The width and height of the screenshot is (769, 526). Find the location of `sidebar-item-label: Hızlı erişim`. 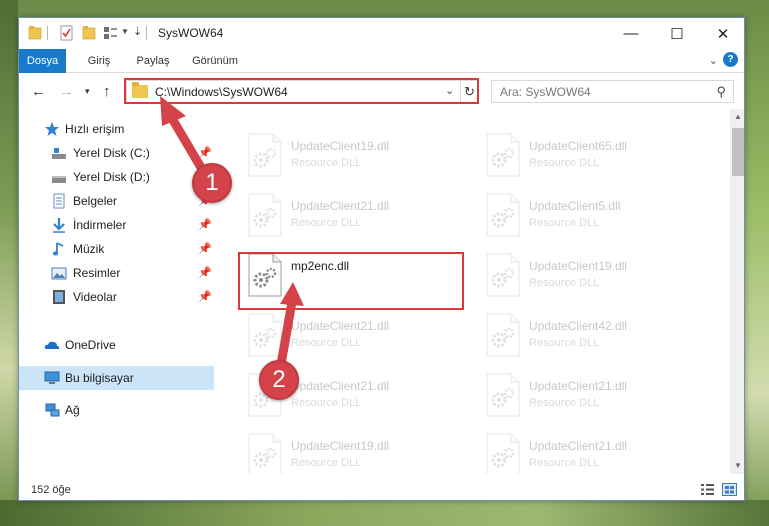

sidebar-item-label: Hızlı erişim is located at coordinates (95, 129).